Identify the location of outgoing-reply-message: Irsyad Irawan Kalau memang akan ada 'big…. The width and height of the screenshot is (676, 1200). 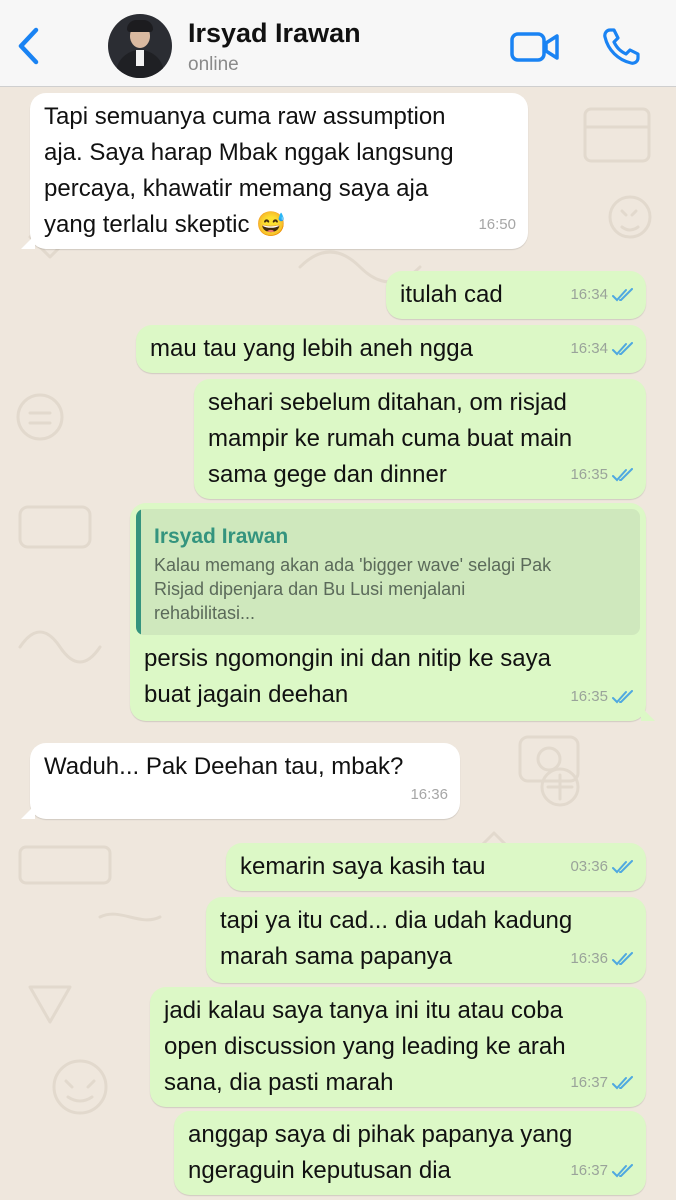
(392, 612).